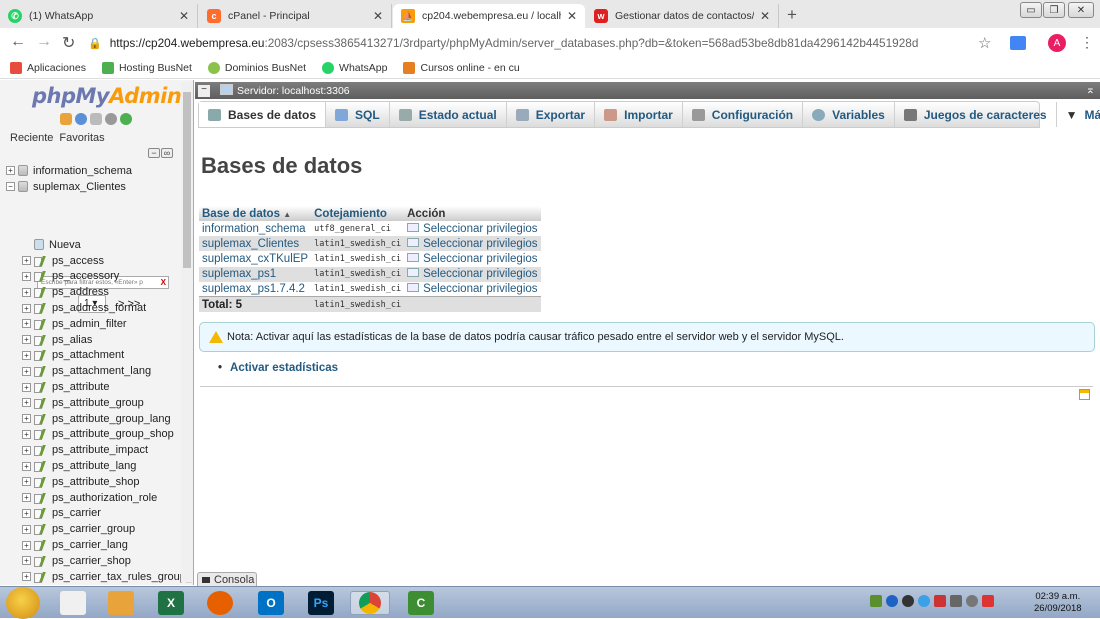 This screenshot has width=1100, height=619. What do you see at coordinates (1084, 394) in the screenshot?
I see `page-settings-icon` at bounding box center [1084, 394].